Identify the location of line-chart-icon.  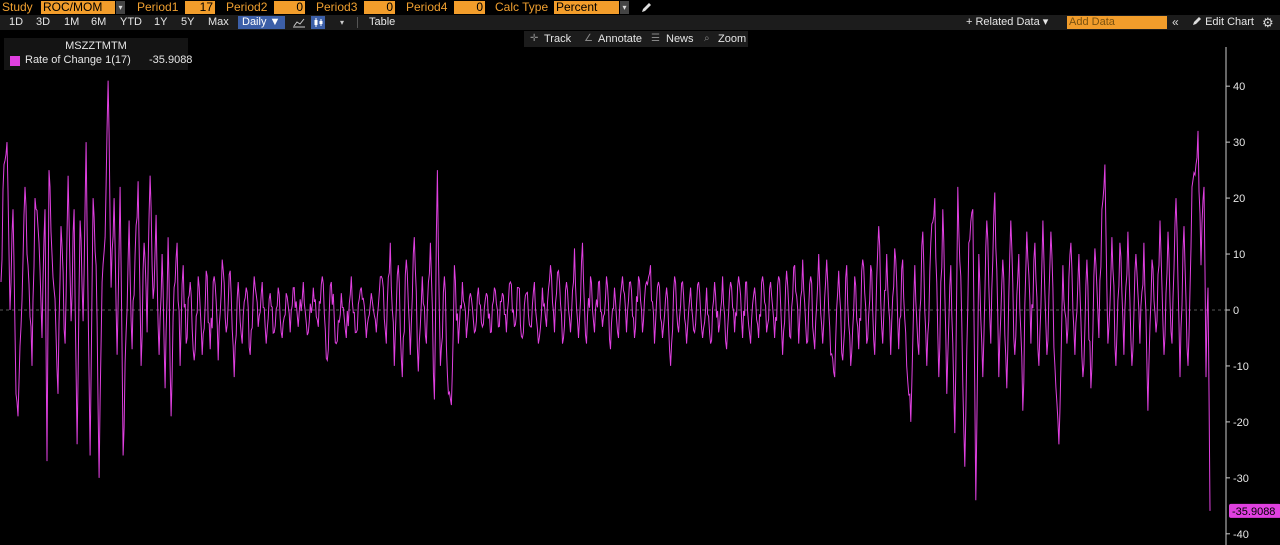
(299, 22).